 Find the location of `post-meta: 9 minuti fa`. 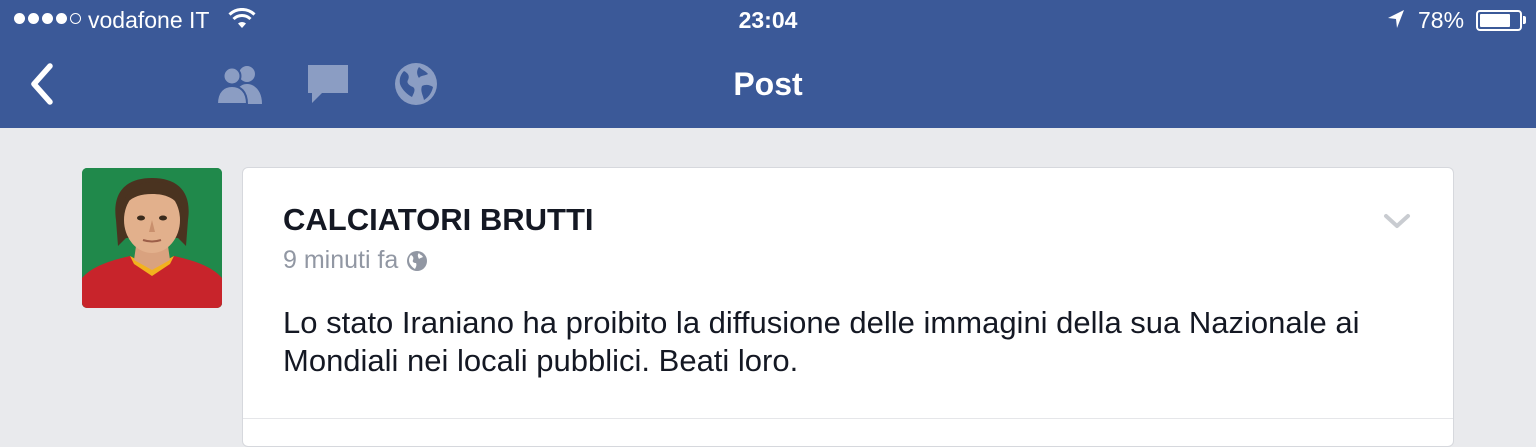

post-meta: 9 minuti fa is located at coordinates (355, 260).